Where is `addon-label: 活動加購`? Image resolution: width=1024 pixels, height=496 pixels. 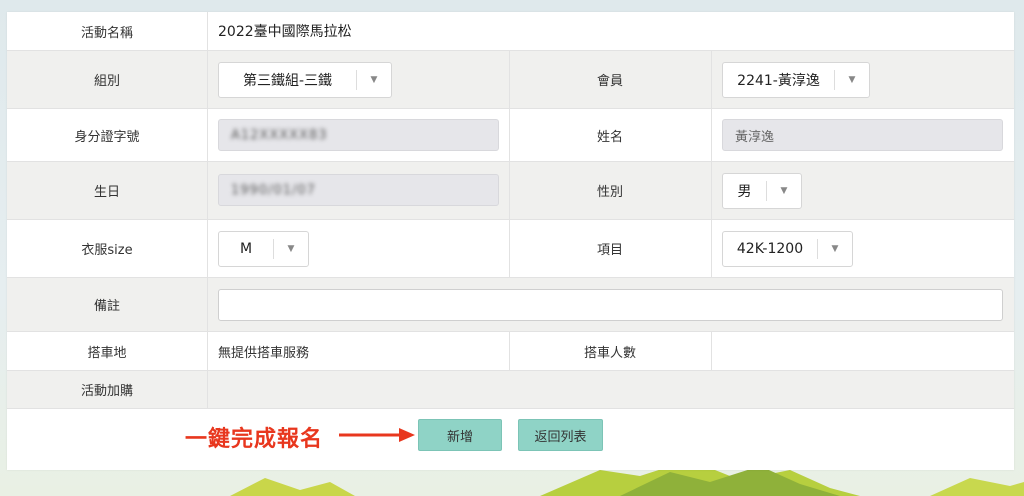
addon-label: 活動加購 is located at coordinates (106, 391).